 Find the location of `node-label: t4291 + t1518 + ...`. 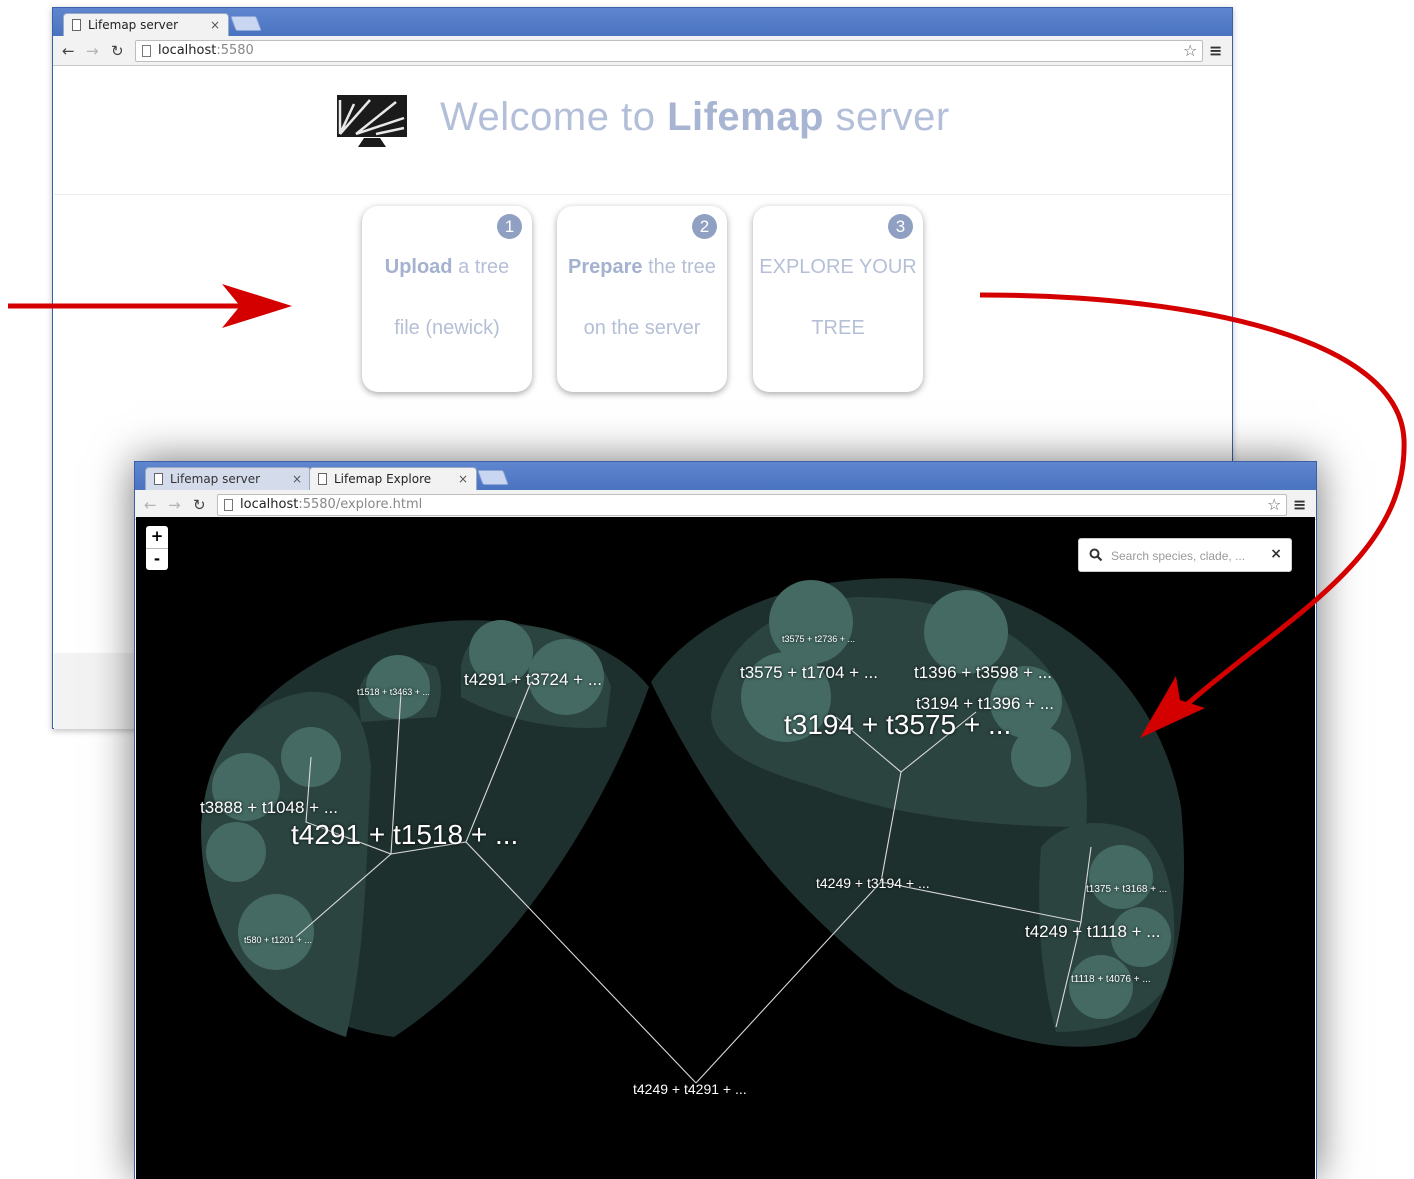

node-label: t4291 + t1518 + ... is located at coordinates (404, 835).